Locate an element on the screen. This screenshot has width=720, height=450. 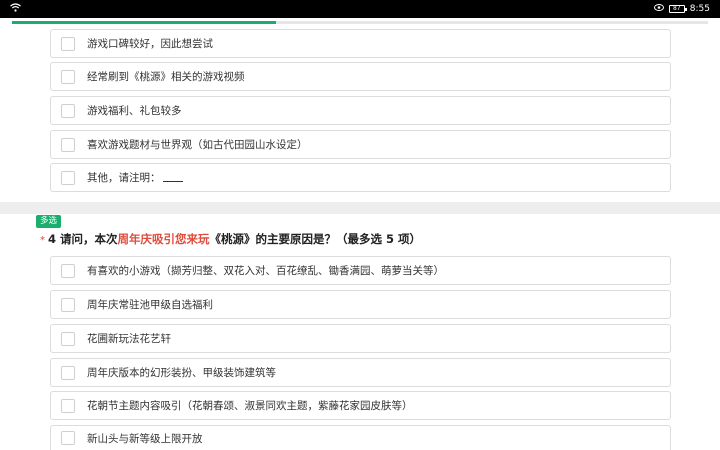
option-prev-2: 经常刷到《桃源》相关的游戏视频 is located at coordinates (360, 76).